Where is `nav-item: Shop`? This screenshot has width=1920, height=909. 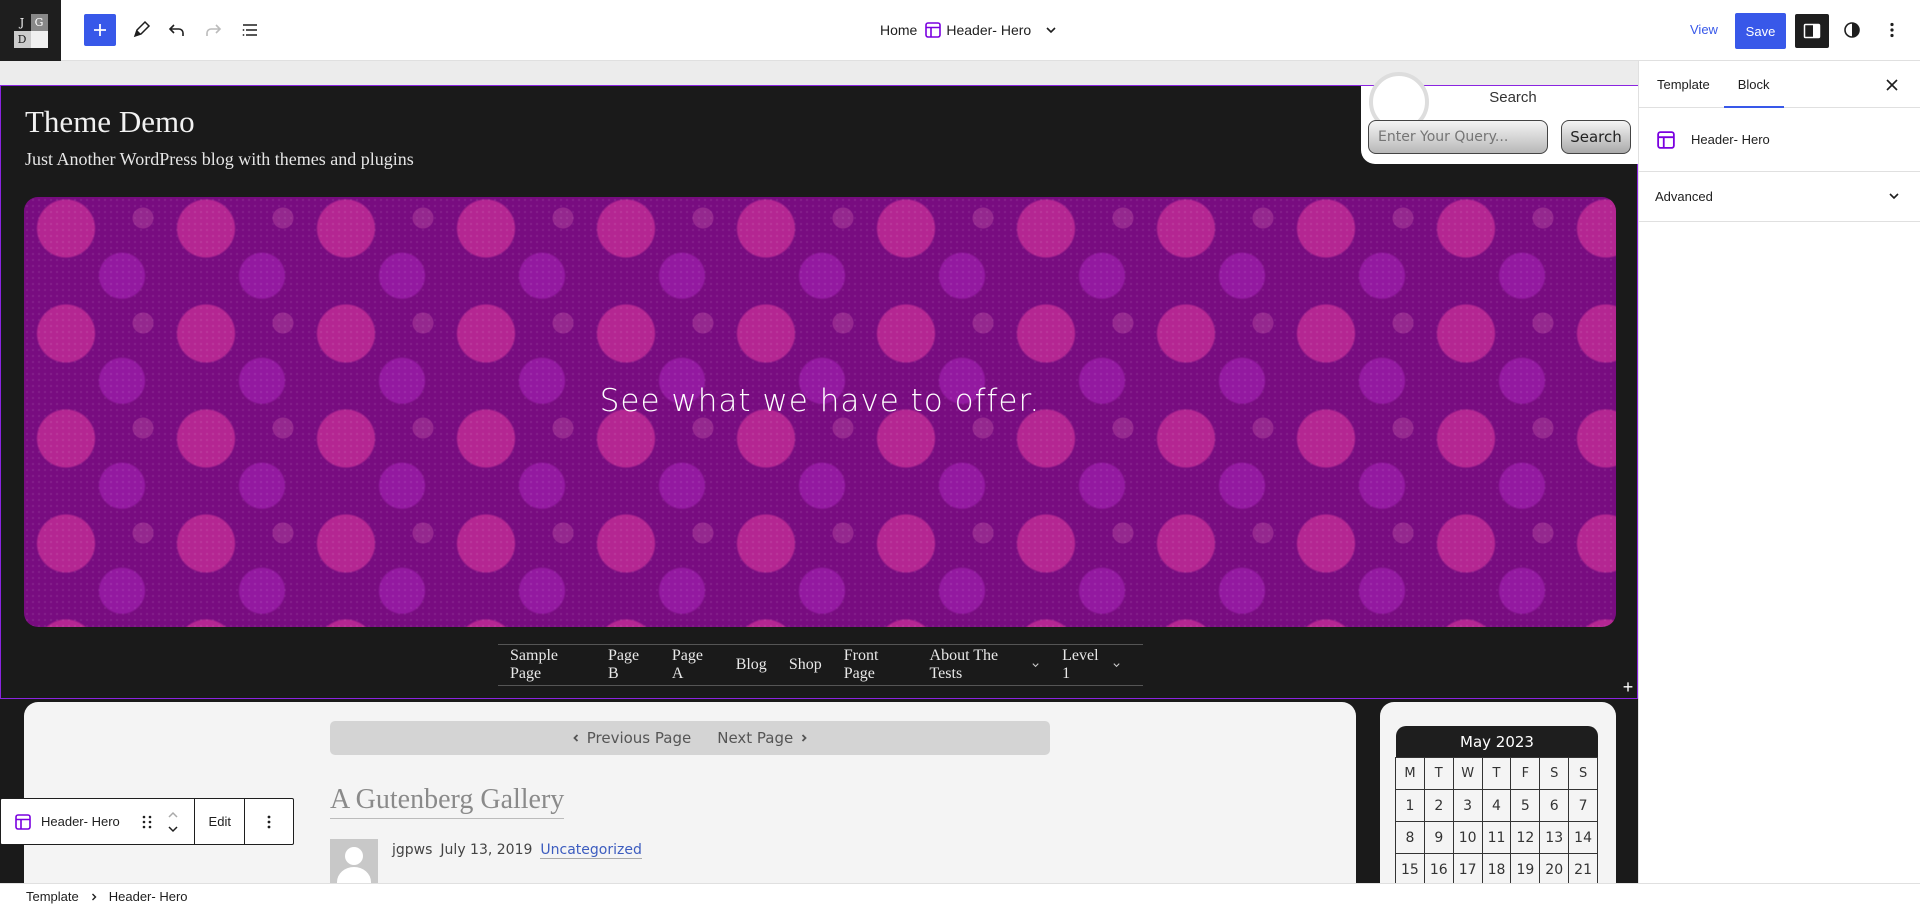 nav-item: Shop is located at coordinates (805, 665).